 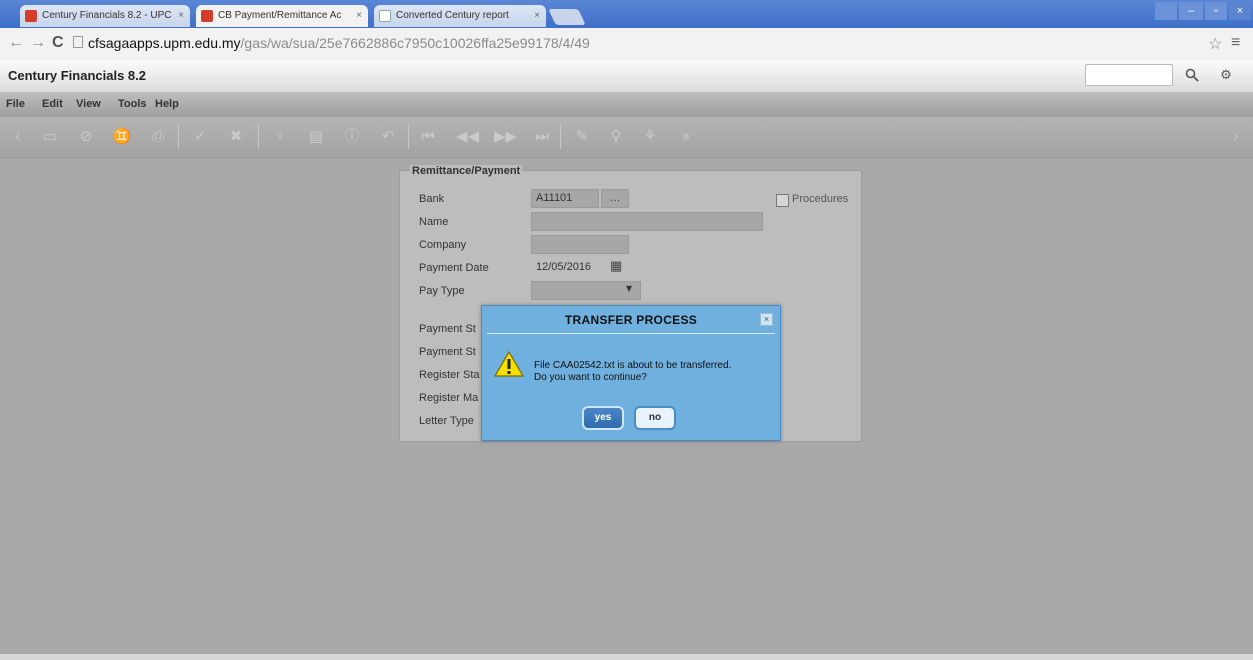 I want to click on maximize-icon: ▫, so click(x=1216, y=11).